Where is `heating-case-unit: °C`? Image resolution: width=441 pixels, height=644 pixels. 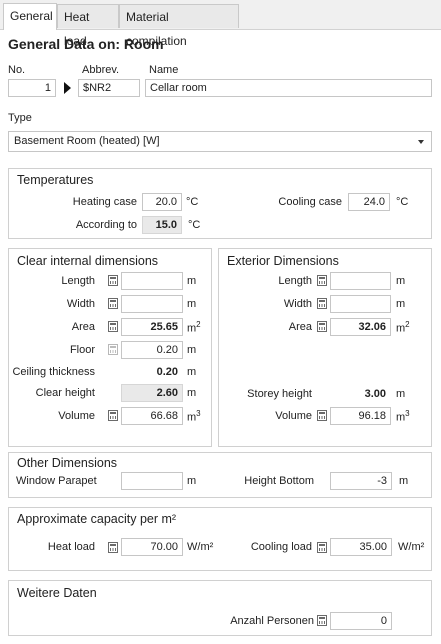 heating-case-unit: °C is located at coordinates (192, 202).